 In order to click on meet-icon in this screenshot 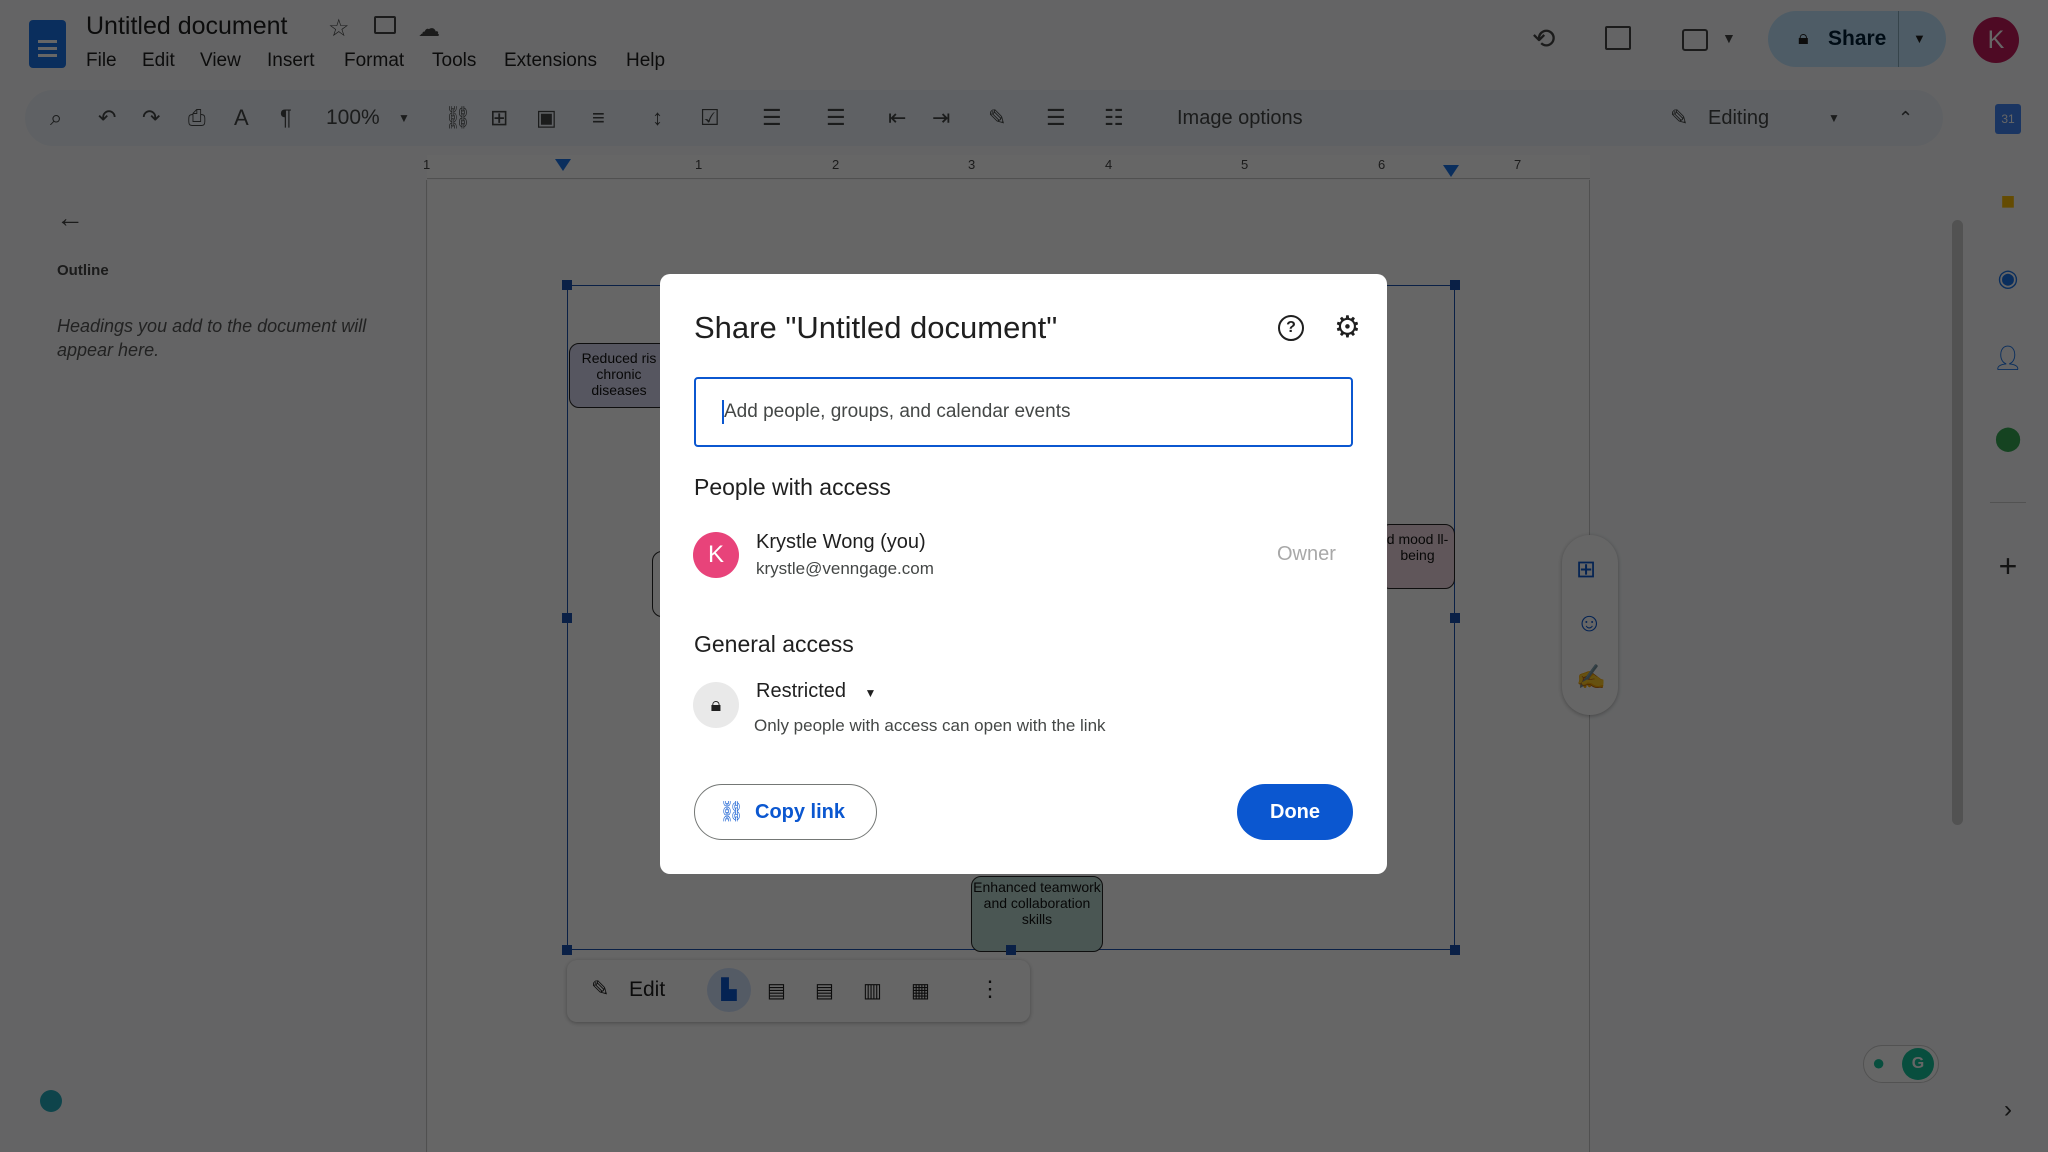, I will do `click(1695, 40)`.